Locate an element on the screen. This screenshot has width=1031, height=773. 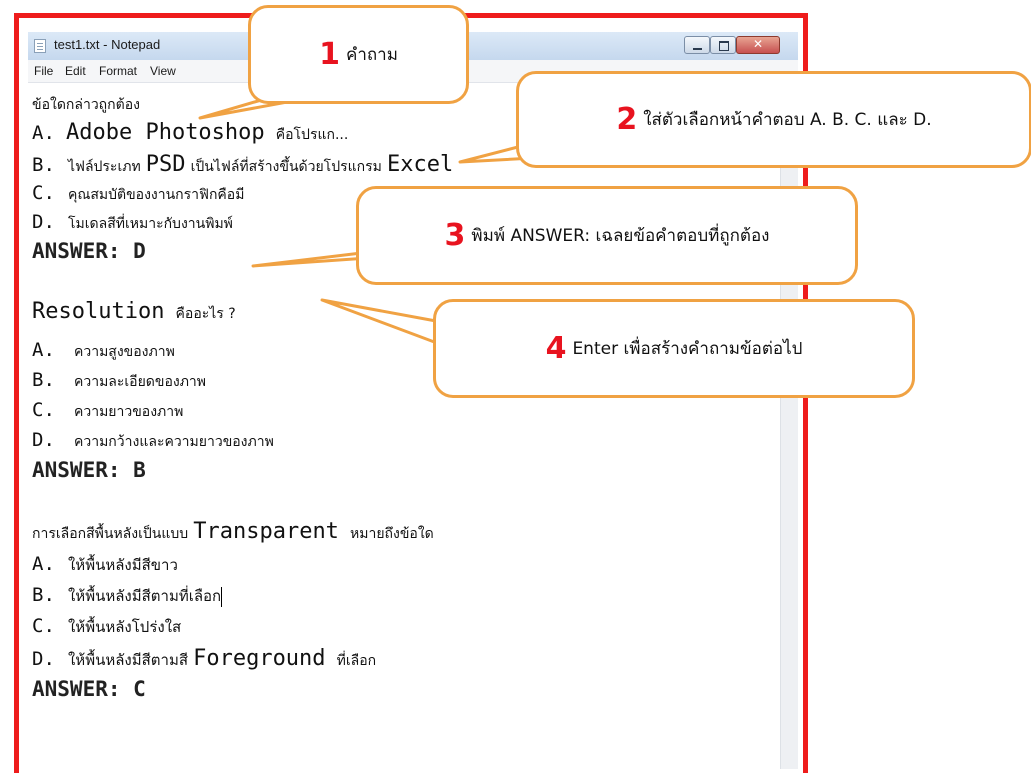
callout-1: 1 คำถาม is located at coordinates (358, 54).